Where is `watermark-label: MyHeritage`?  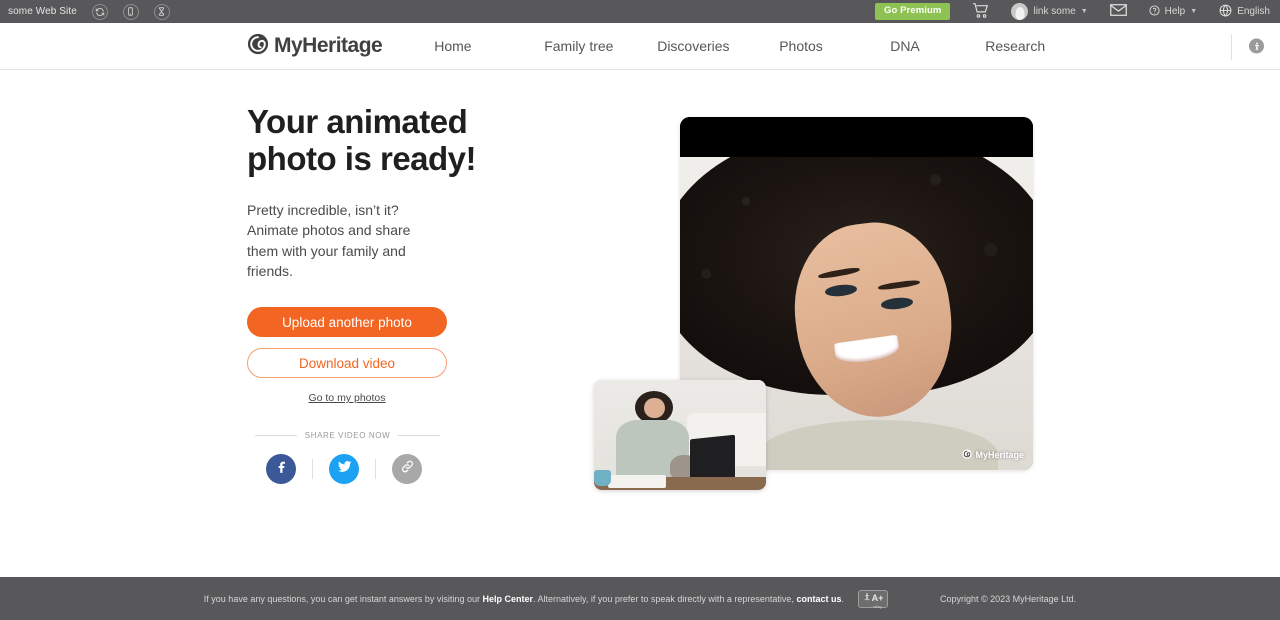
watermark-label: MyHeritage is located at coordinates (999, 455).